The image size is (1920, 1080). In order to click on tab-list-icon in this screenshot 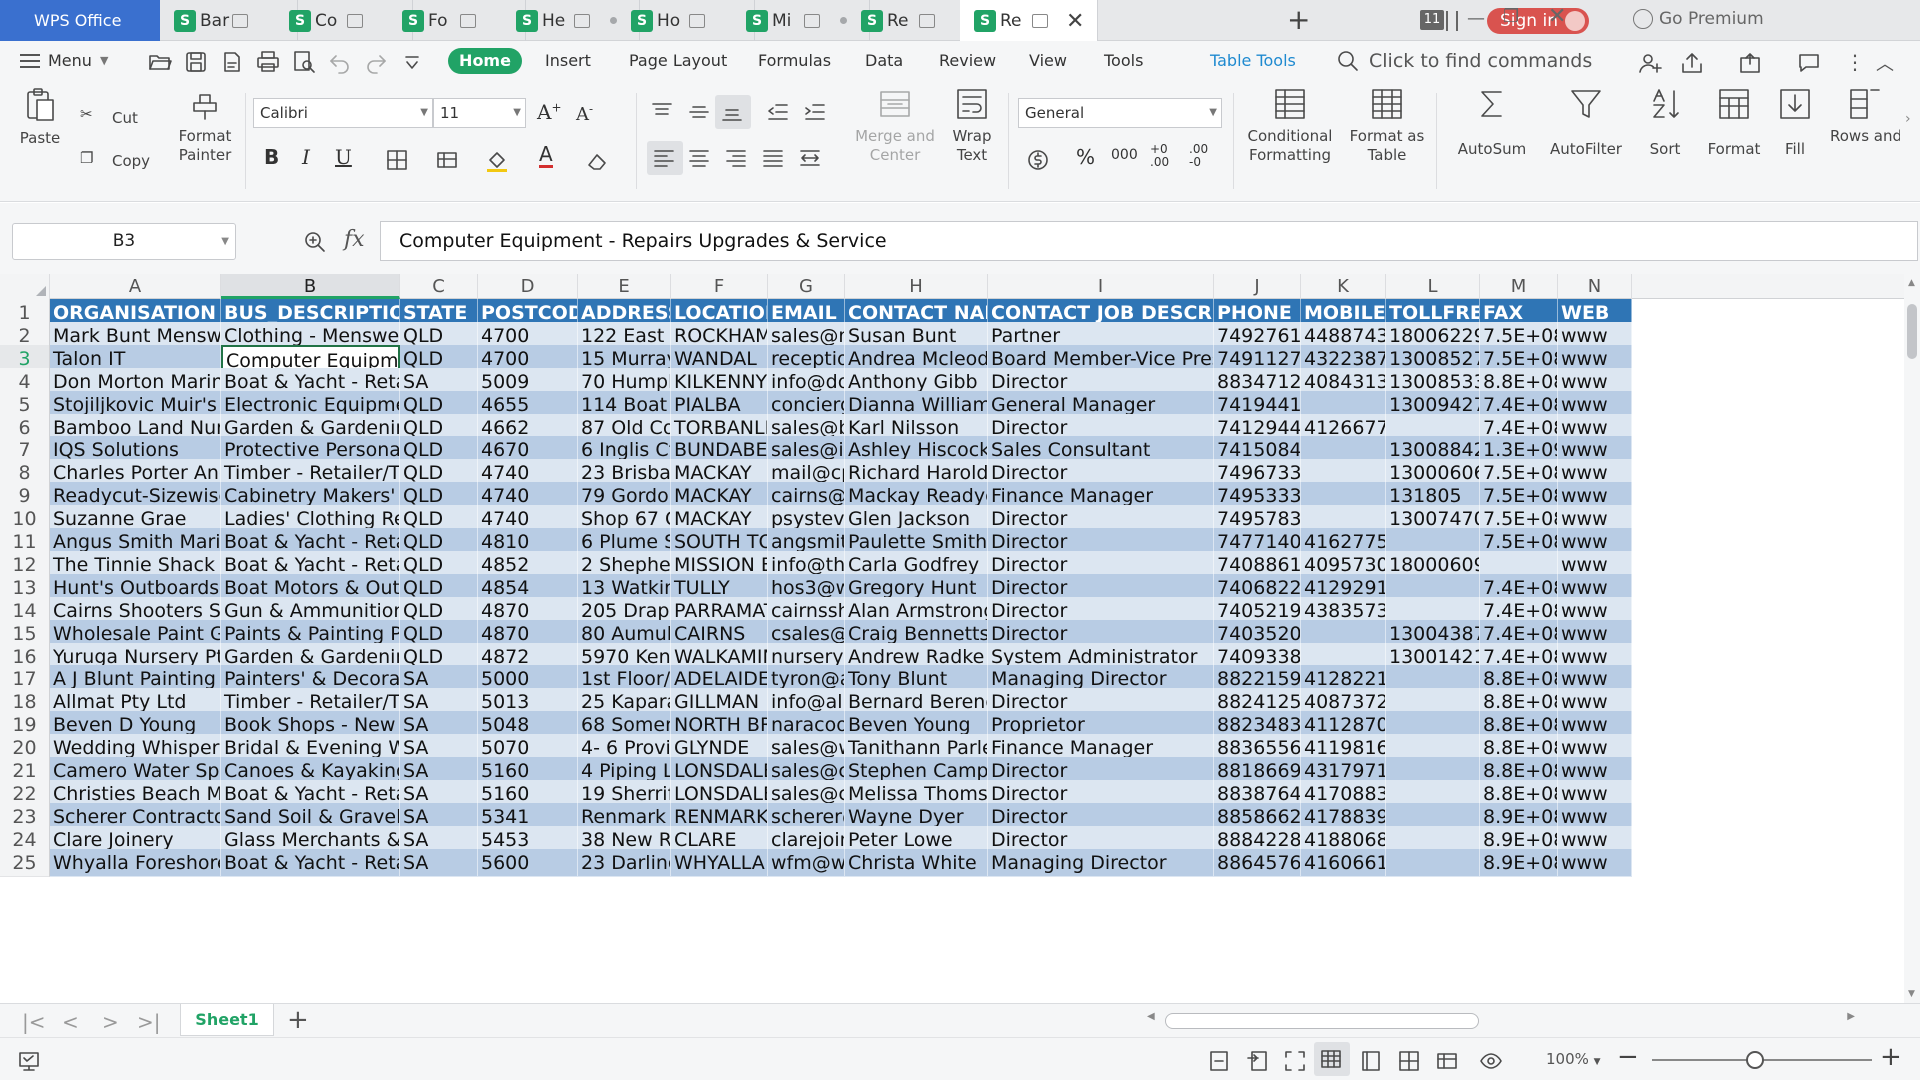, I will do `click(1452, 21)`.